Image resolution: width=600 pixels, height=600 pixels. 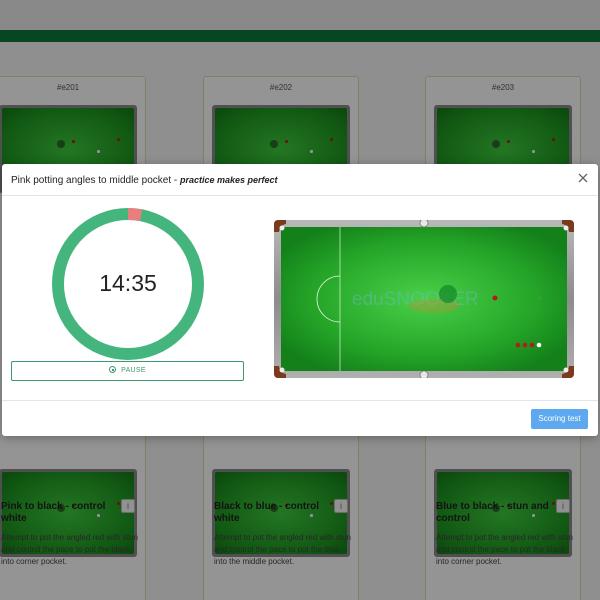 I want to click on timer-display: 14:35, so click(x=128, y=283).